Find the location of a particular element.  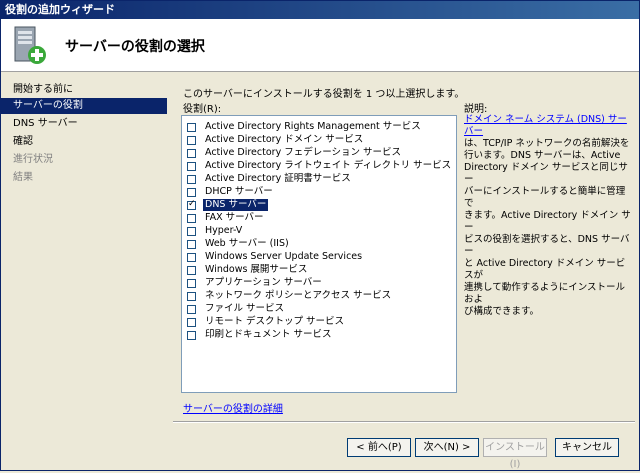

description-line: は、TCP/IP ネットワークの名前解決を is located at coordinates (547, 143).